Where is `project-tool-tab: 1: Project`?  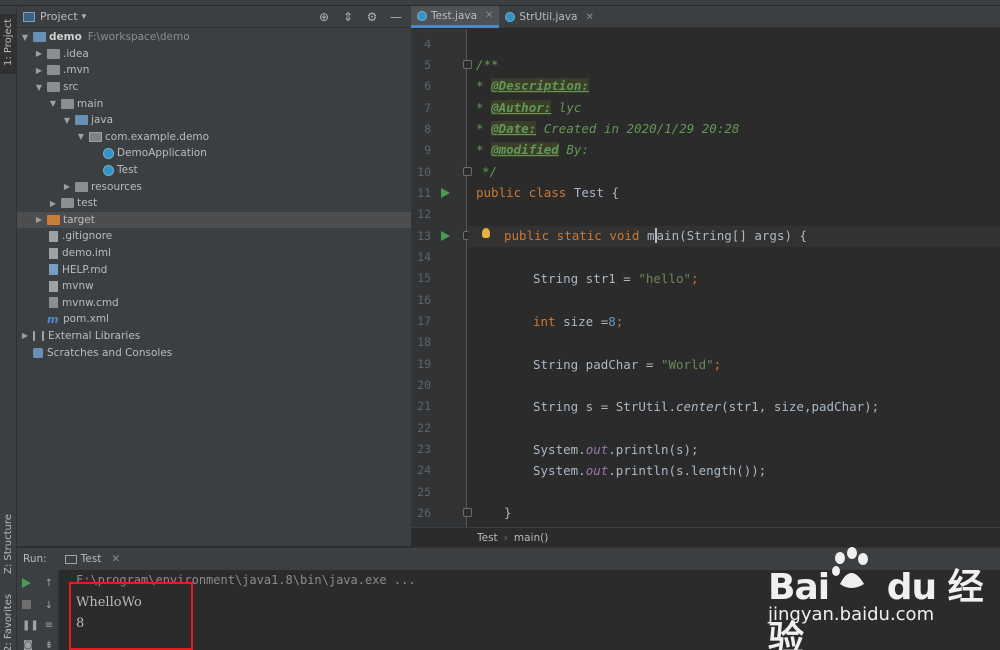 project-tool-tab: 1: Project is located at coordinates (8, 44).